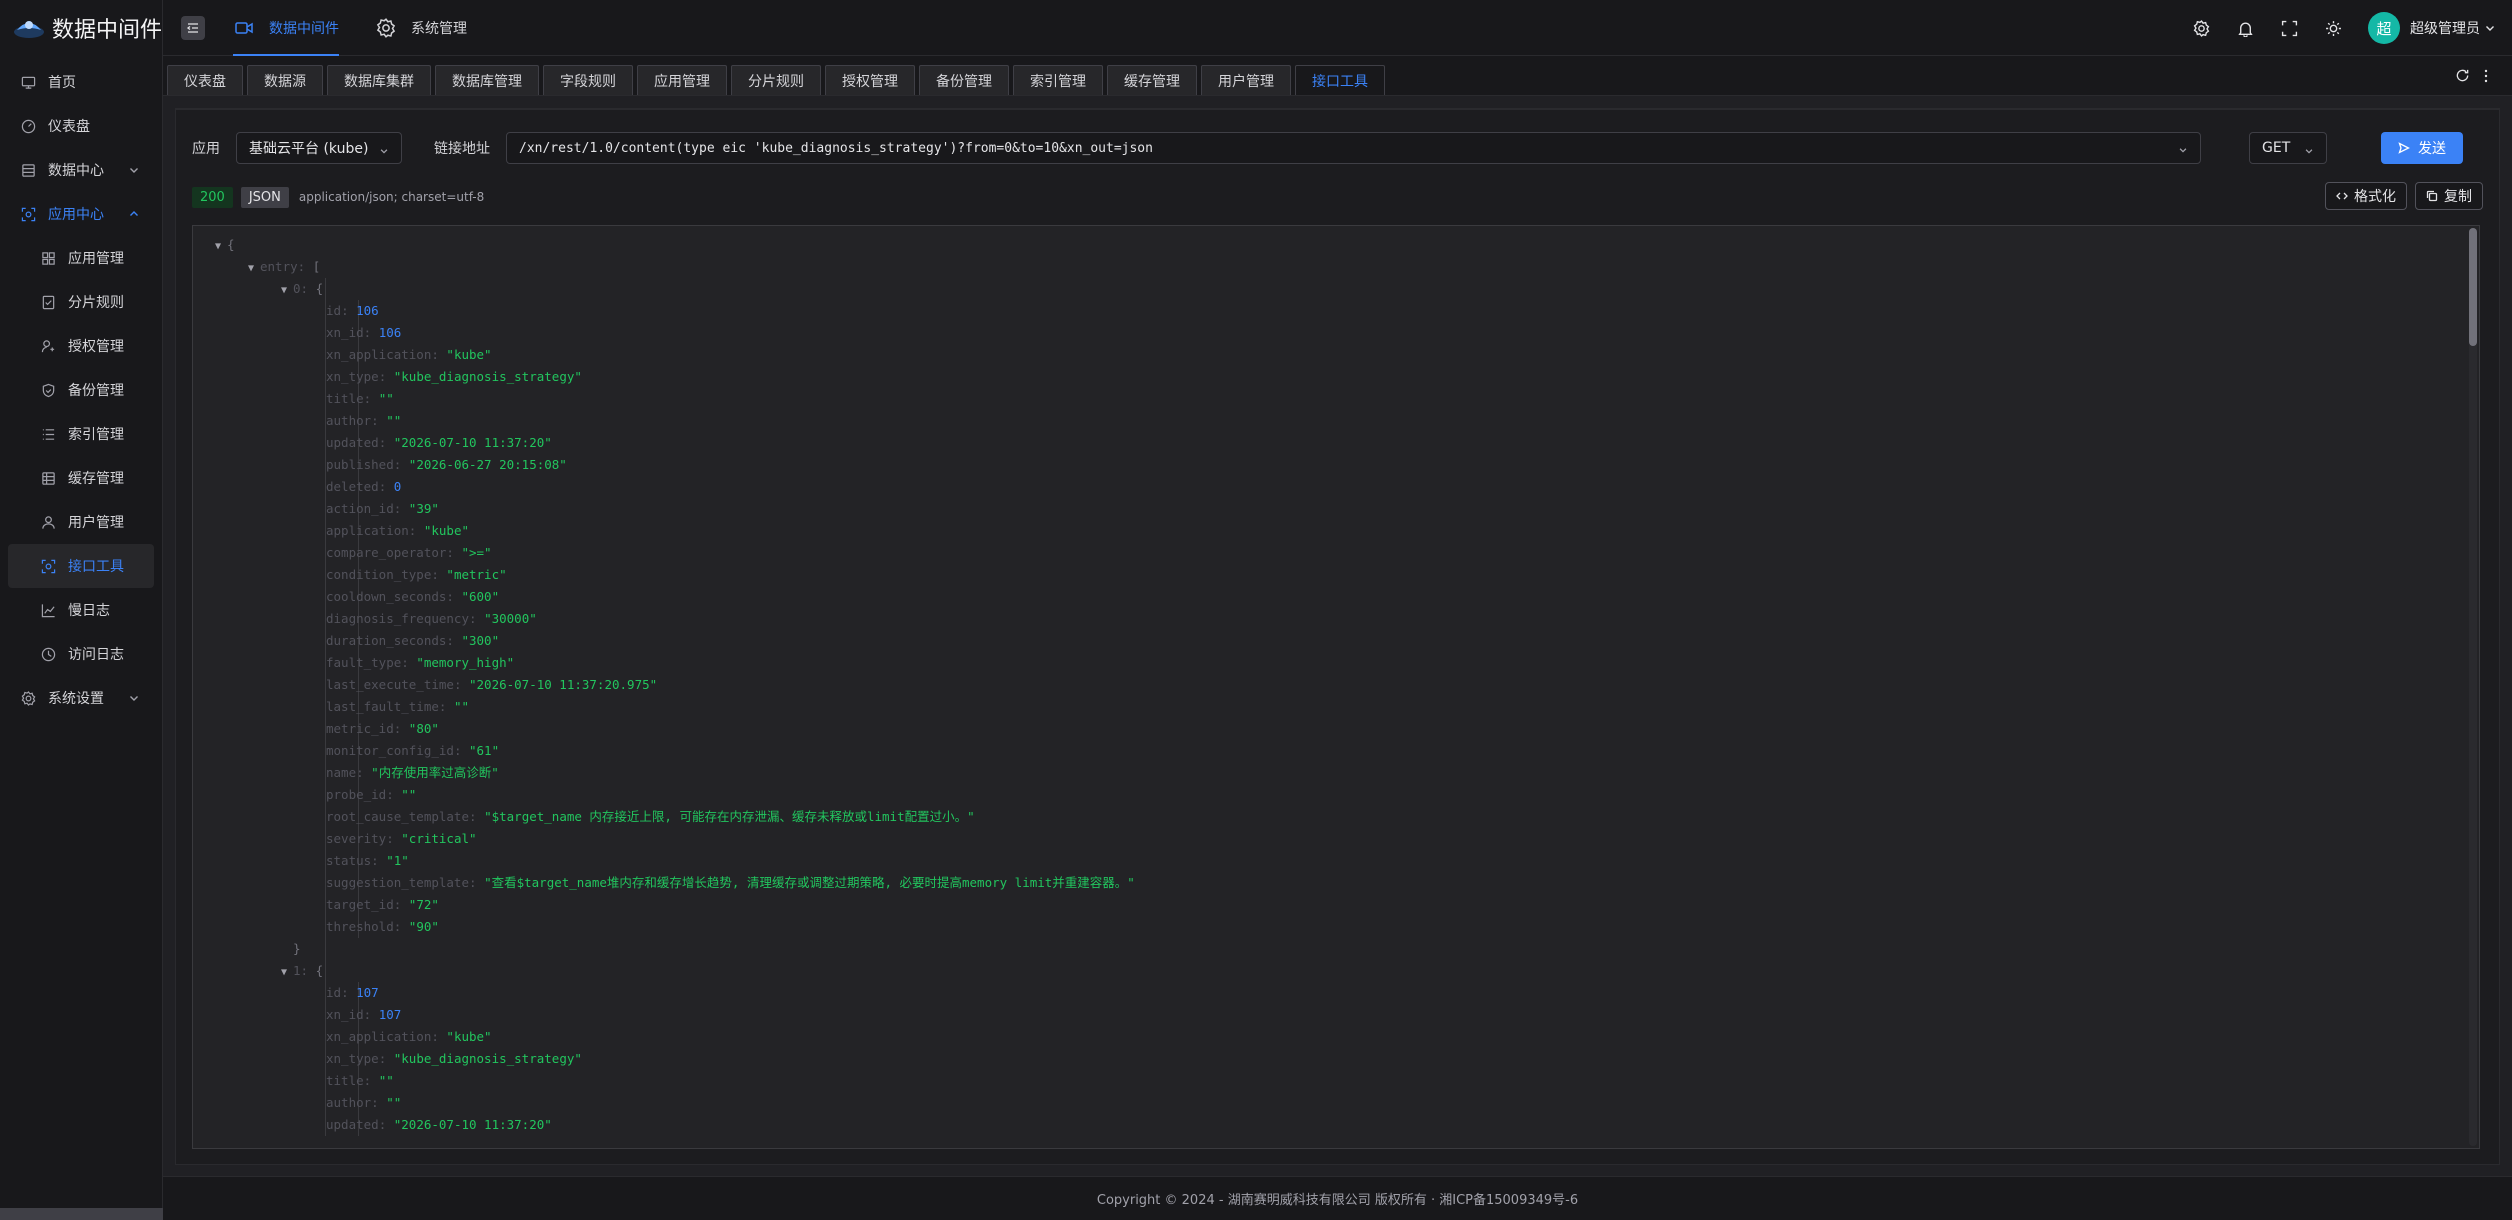 The height and width of the screenshot is (1220, 2512). I want to click on tab-app-management: 应用管理, so click(682, 80).